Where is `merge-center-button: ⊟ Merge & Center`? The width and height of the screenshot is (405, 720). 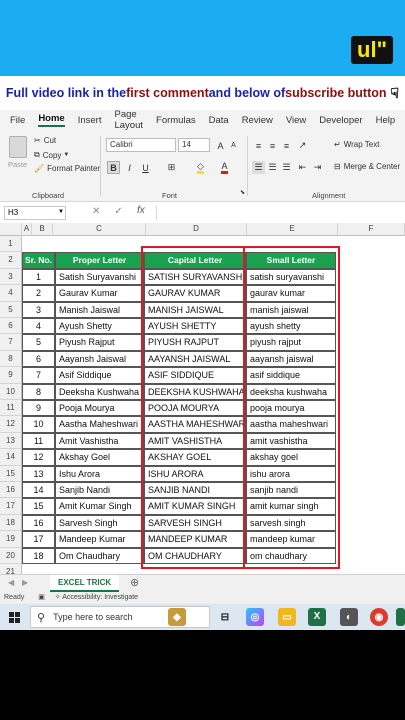
merge-center-button: ⊟ Merge & Center is located at coordinates (367, 166).